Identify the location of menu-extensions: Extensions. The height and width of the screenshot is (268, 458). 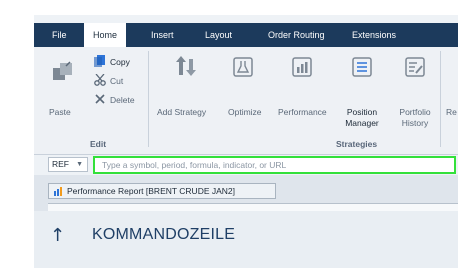
(374, 35).